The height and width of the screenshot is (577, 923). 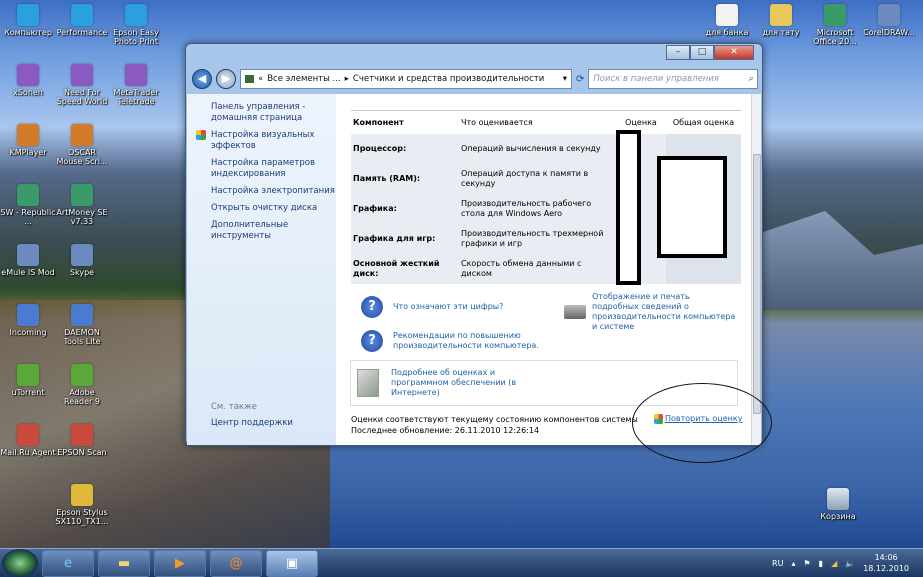 I want to click on desktop-icon: Epson Easy Photo Print, so click(x=136, y=34).